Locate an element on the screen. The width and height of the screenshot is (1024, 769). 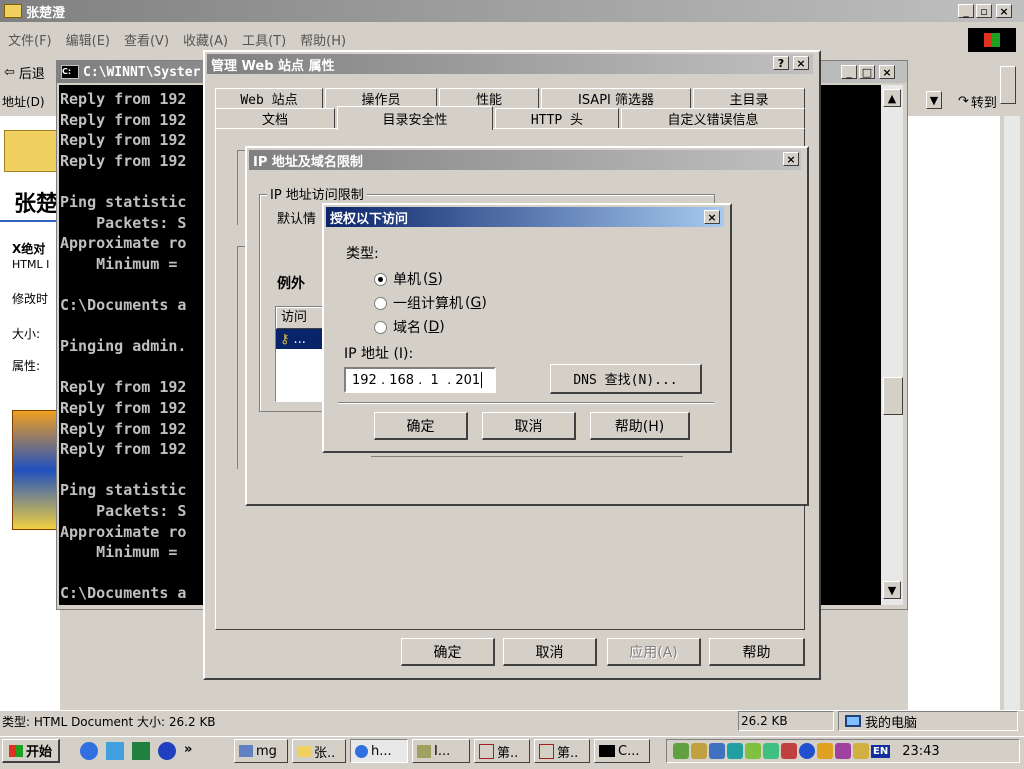
go-button: ↷ 转到 is located at coordinates (977, 101).